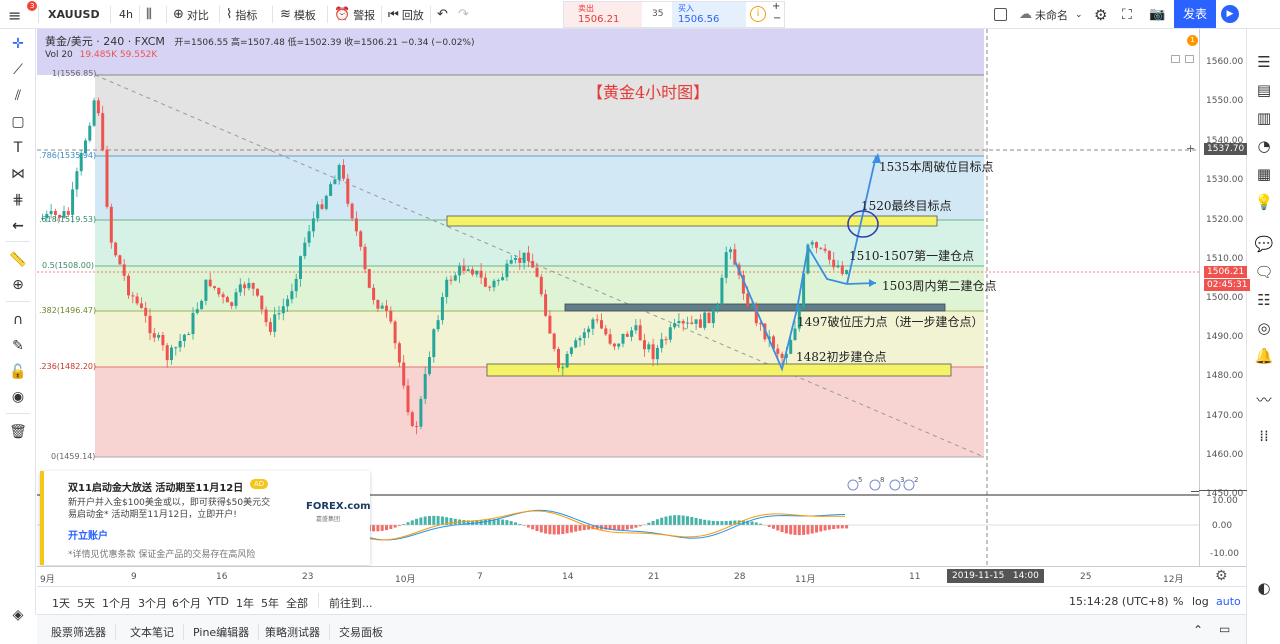 The height and width of the screenshot is (644, 1280). What do you see at coordinates (463, 14) in the screenshot?
I see `redo-icon: ↷` at bounding box center [463, 14].